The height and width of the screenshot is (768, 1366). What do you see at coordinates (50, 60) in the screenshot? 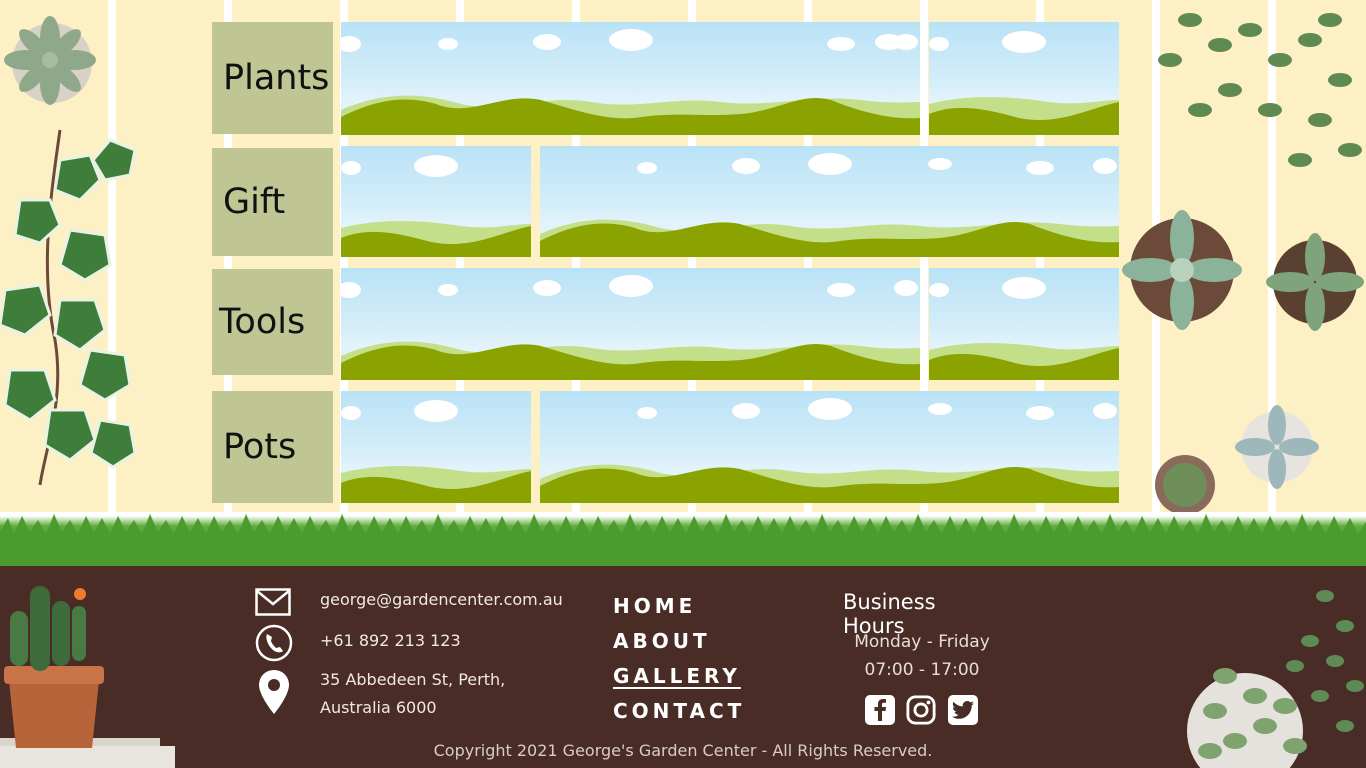
I see `succulent-decoration` at bounding box center [50, 60].